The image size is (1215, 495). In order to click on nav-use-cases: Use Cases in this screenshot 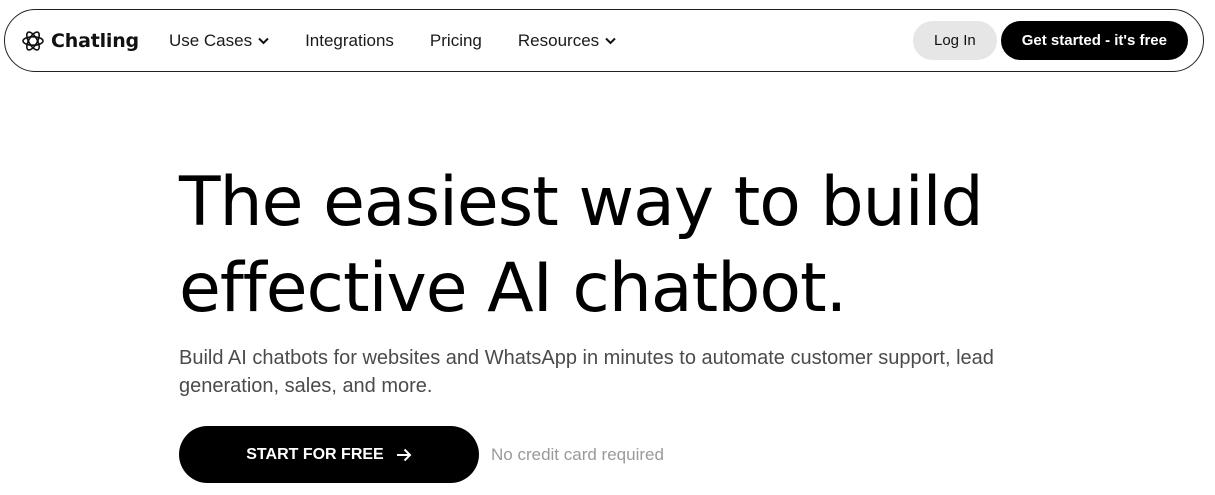, I will do `click(219, 41)`.